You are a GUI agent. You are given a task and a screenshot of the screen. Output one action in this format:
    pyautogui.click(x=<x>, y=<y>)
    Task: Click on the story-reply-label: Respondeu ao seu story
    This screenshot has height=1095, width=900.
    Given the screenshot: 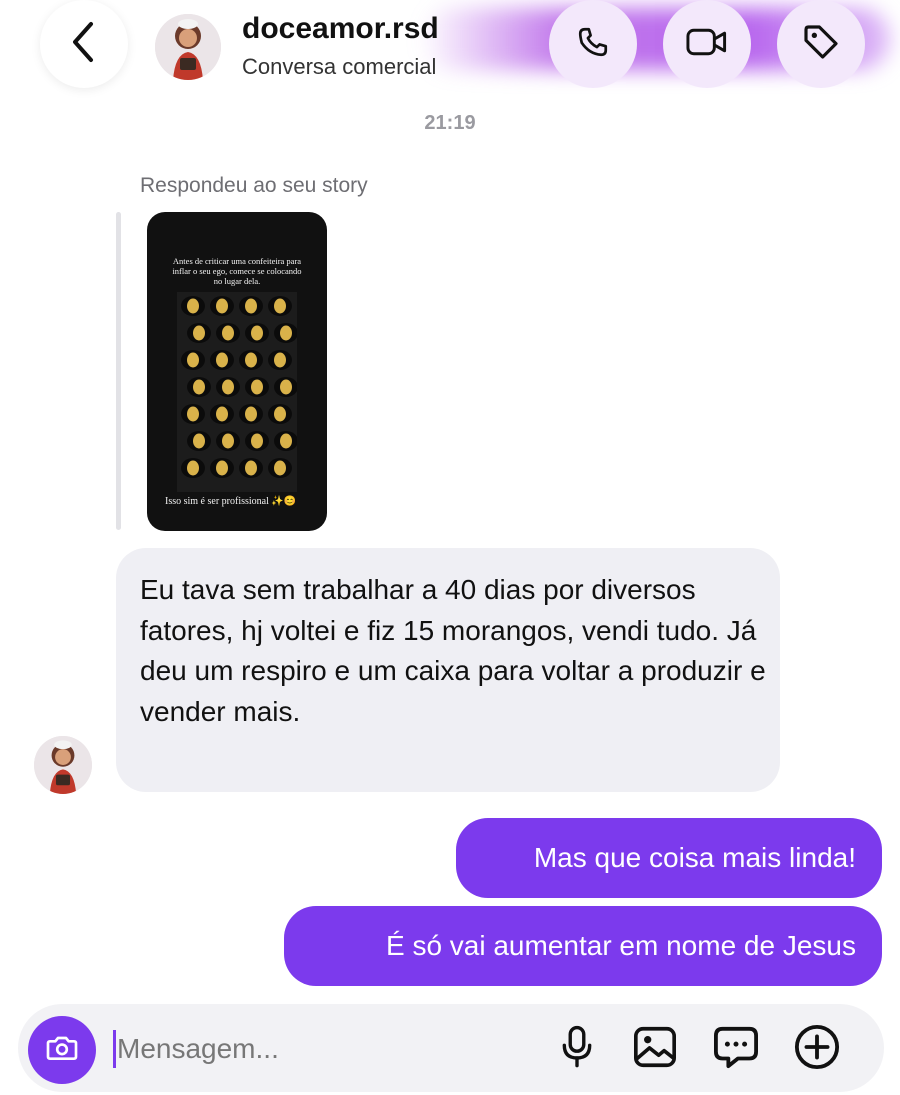 What is the action you would take?
    pyautogui.click(x=254, y=185)
    